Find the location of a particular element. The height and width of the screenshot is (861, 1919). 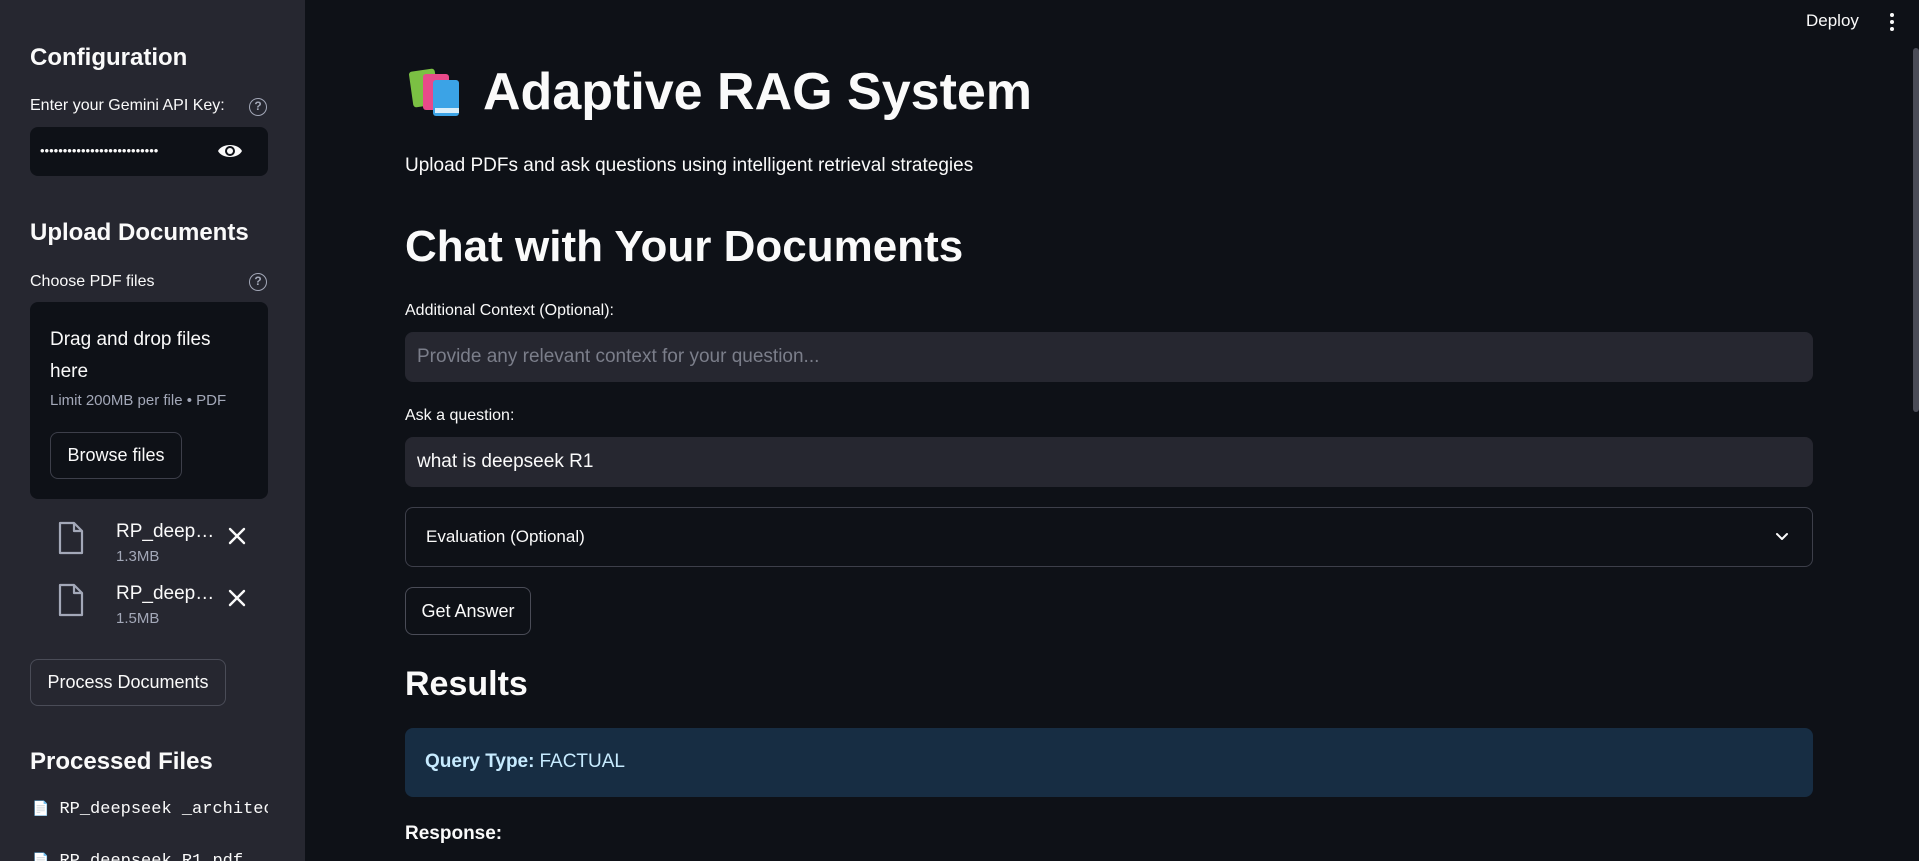

scrollbar is located at coordinates (1916, 230).